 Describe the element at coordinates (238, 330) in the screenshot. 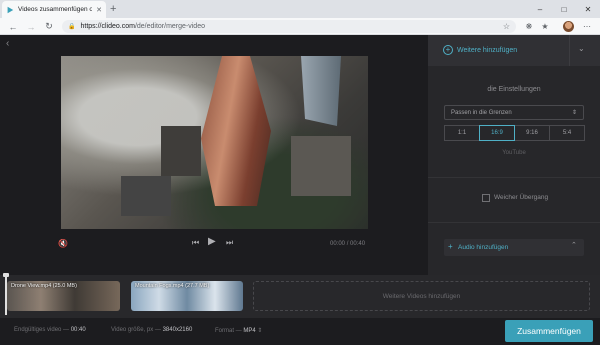

I see `format-select: Format — MP4 ⇕` at that location.